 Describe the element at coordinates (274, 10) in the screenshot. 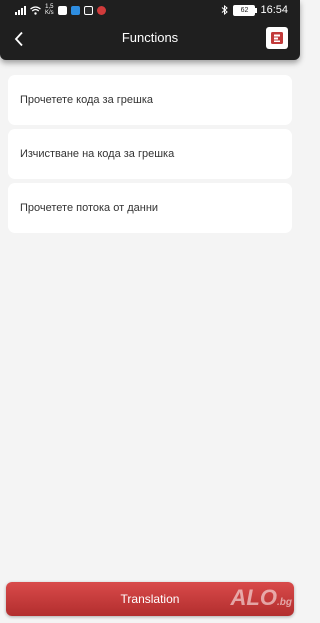

I see `clock: 16:54` at that location.